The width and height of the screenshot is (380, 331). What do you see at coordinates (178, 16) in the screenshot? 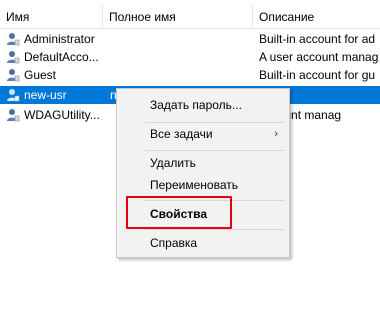
I see `column-header-full-name: Полное имя` at bounding box center [178, 16].